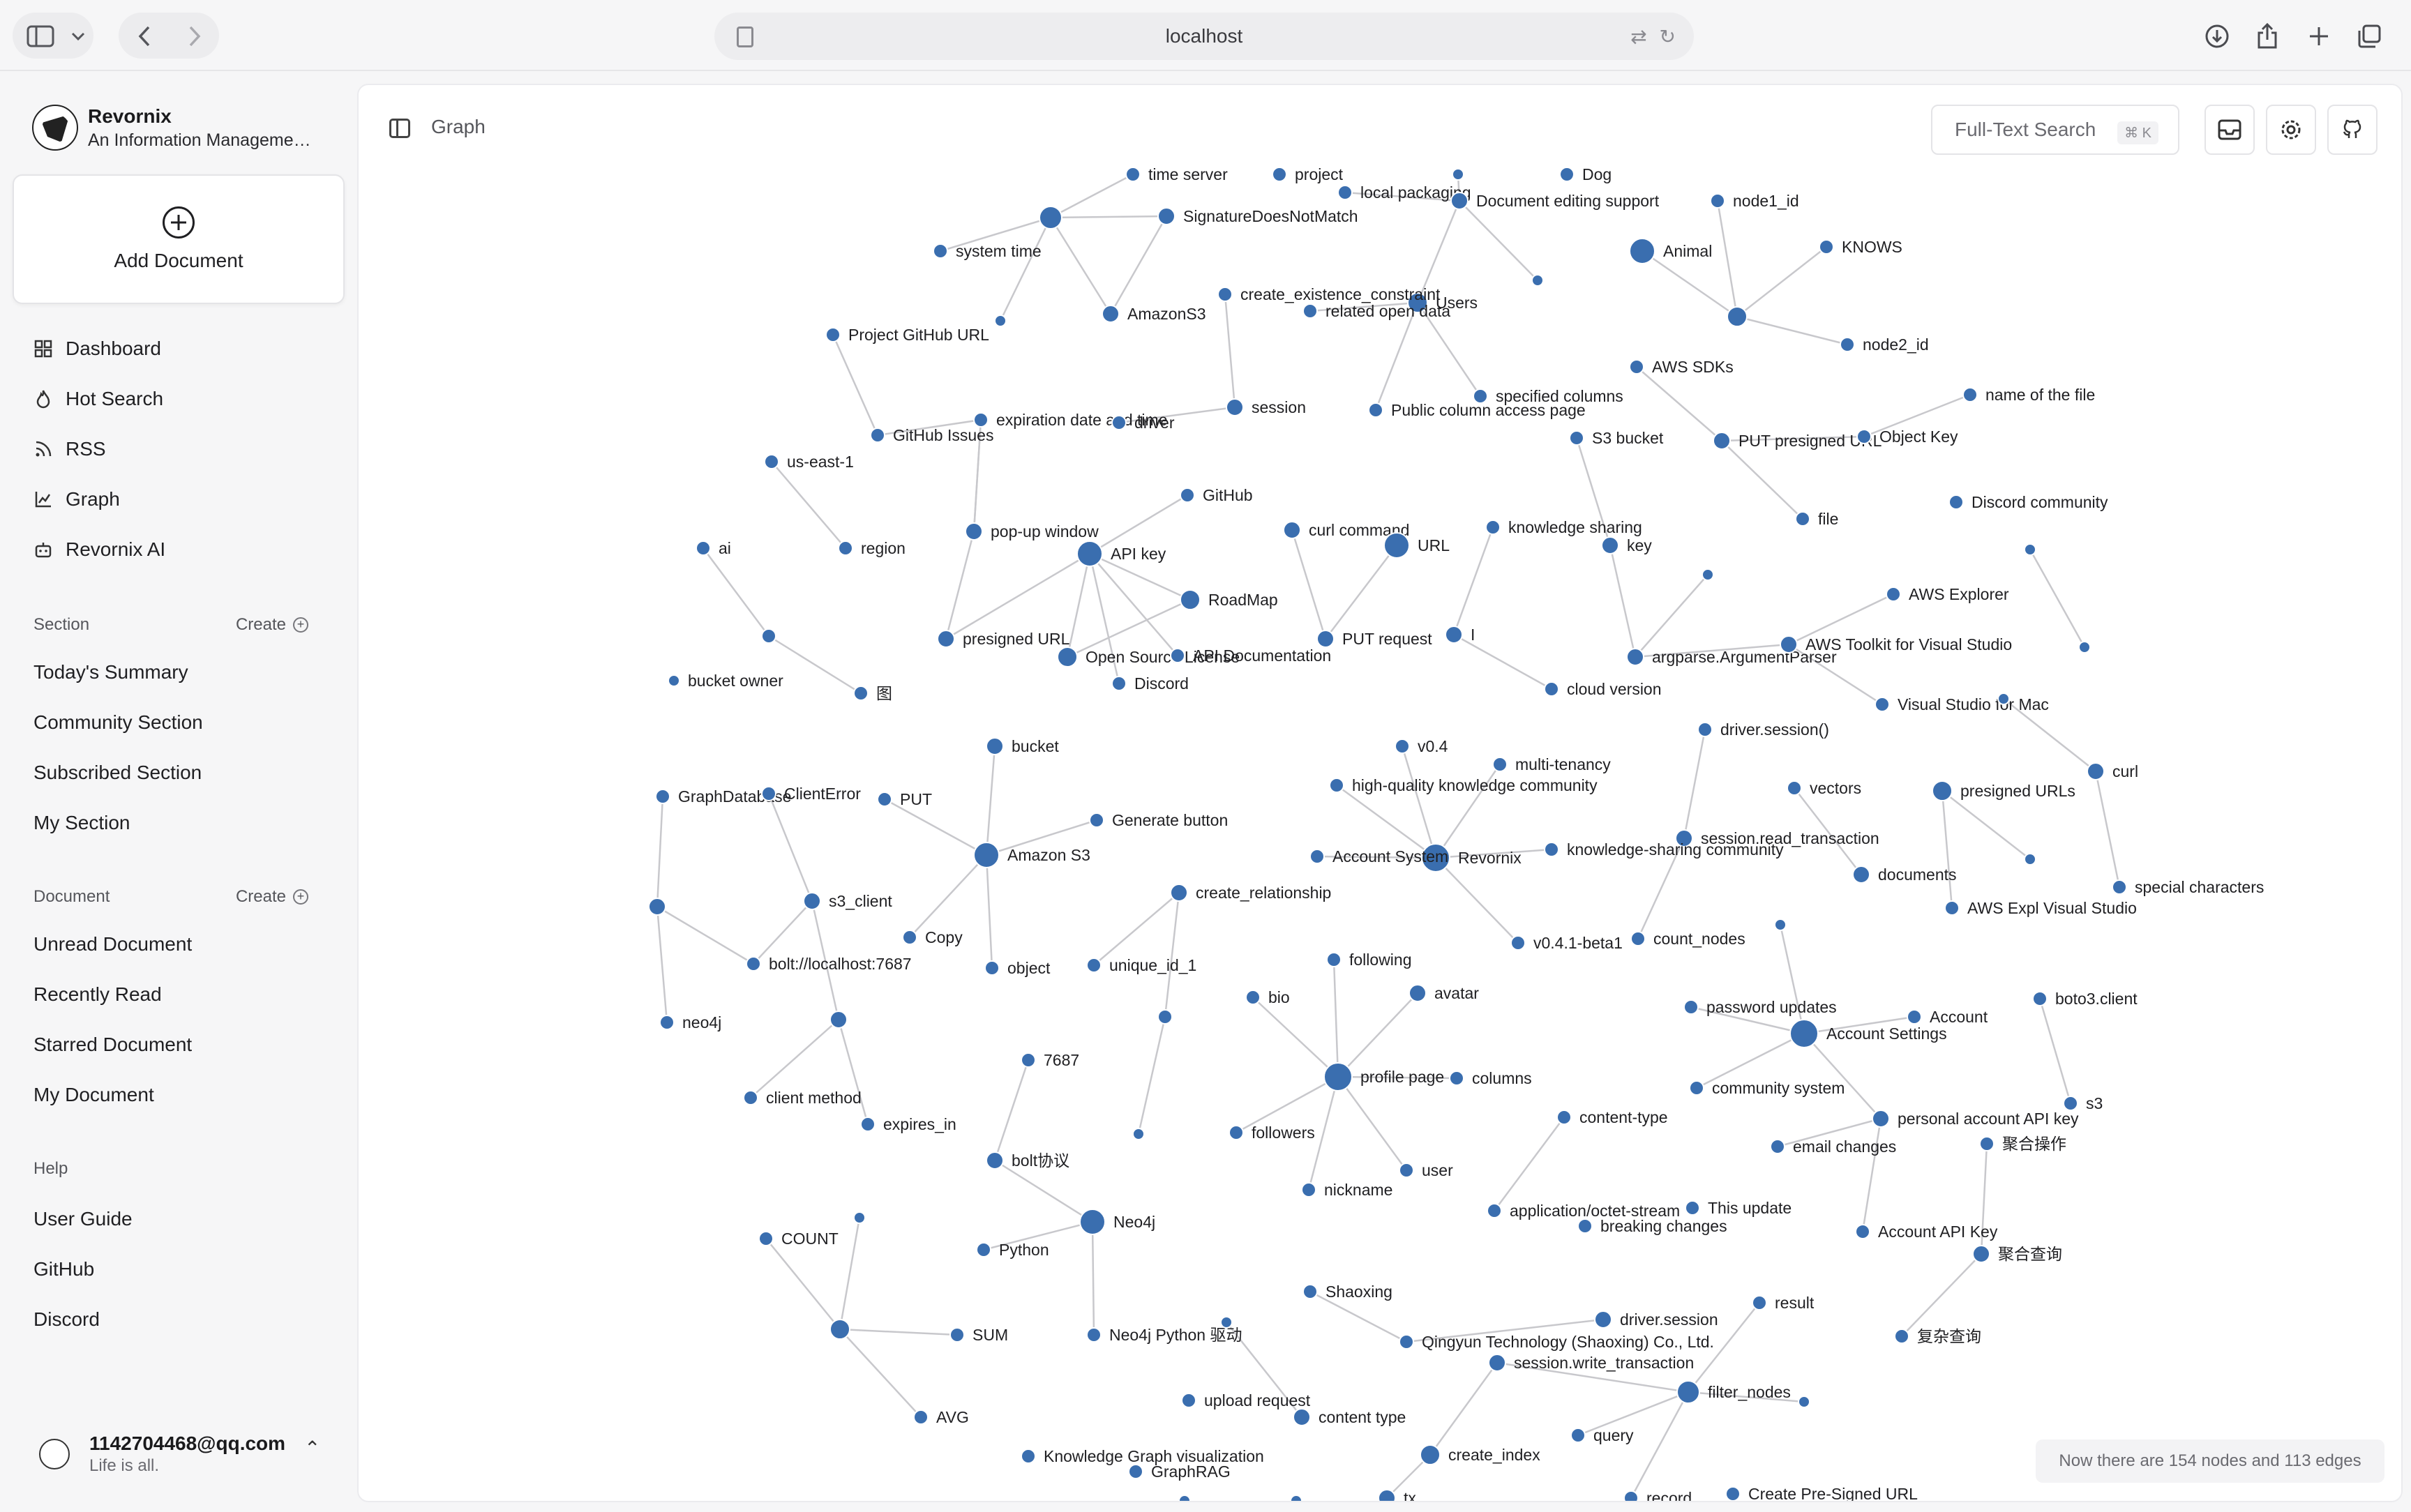 This screenshot has height=1512, width=2411. I want to click on graph-node: RoadMap, so click(1229, 599).